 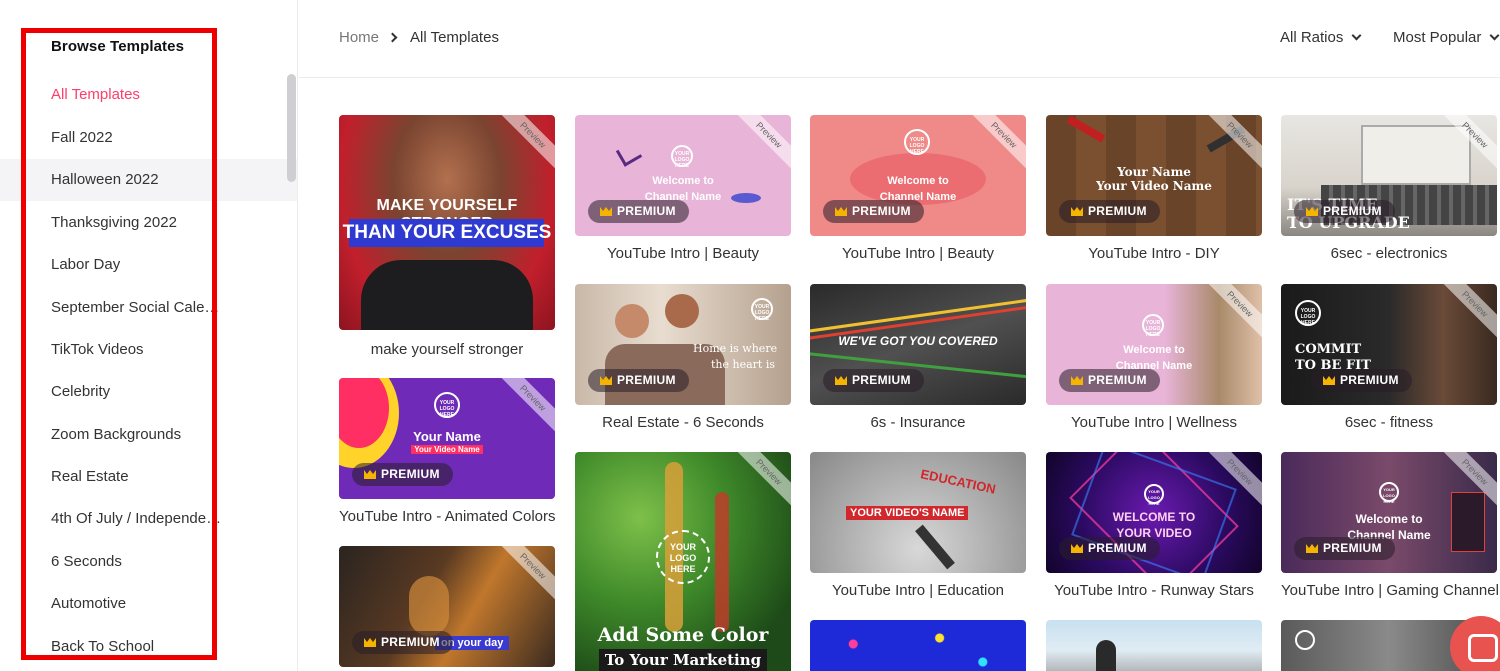 I want to click on sidebar-item-thanksgiving-2022: Thanksgiving 2022, so click(x=148, y=223).